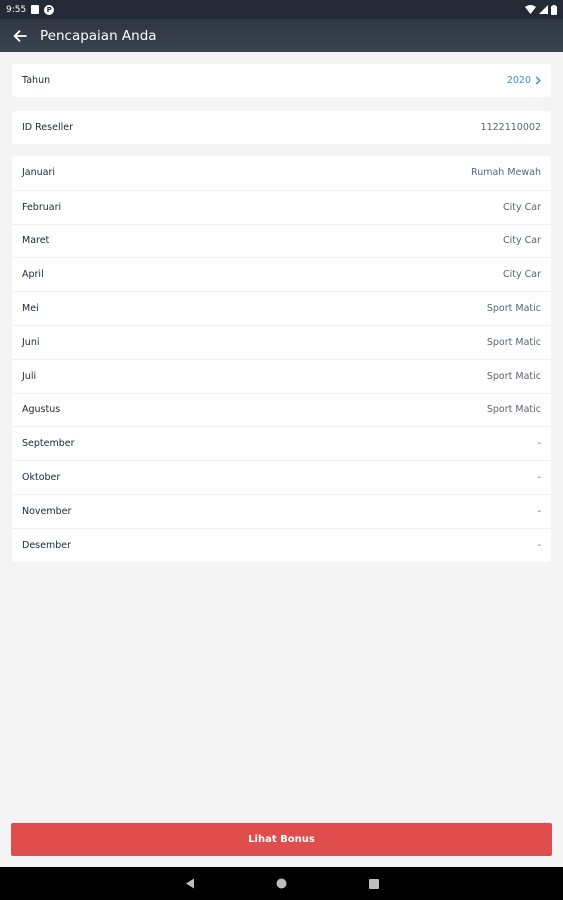  I want to click on back-triangle-icon, so click(189, 883).